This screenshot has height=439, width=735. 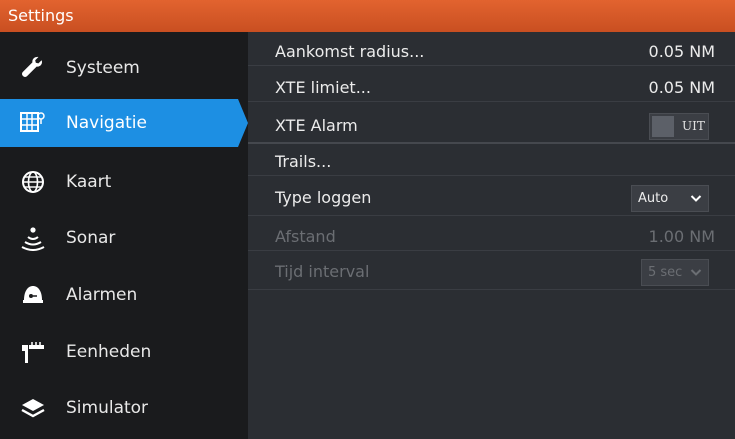 I want to click on alarm-bell-icon, so click(x=33, y=294).